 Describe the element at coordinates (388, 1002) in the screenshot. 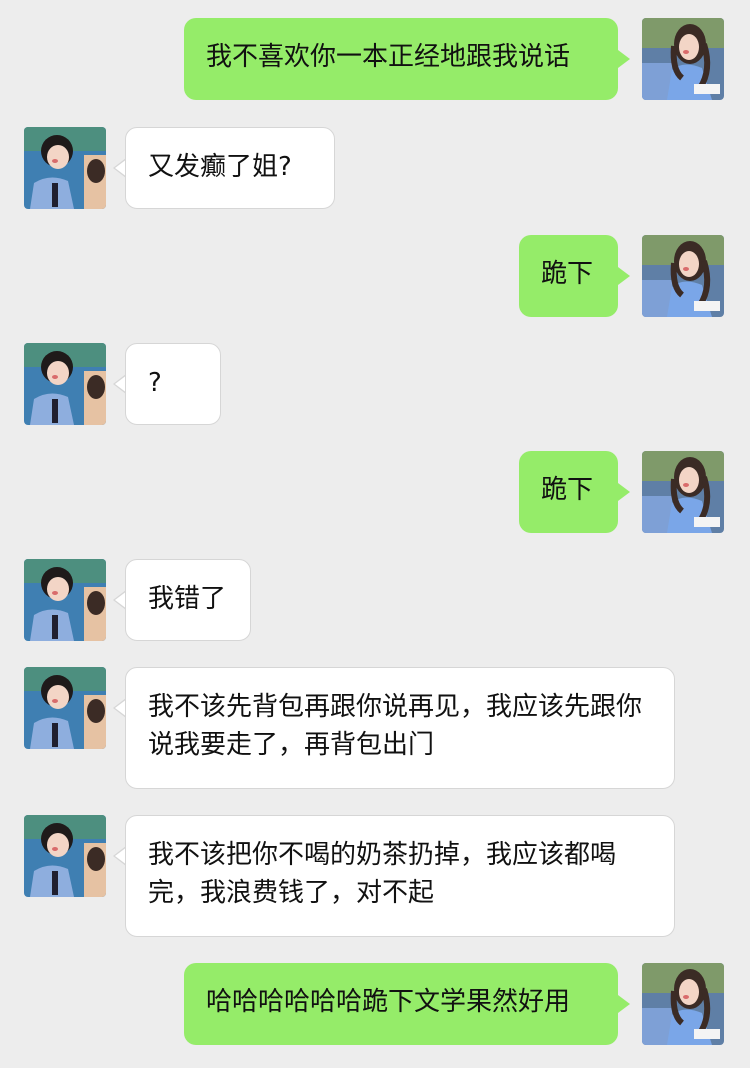

I see `message-text: 哈哈哈哈哈哈跪下文学果然好用` at that location.